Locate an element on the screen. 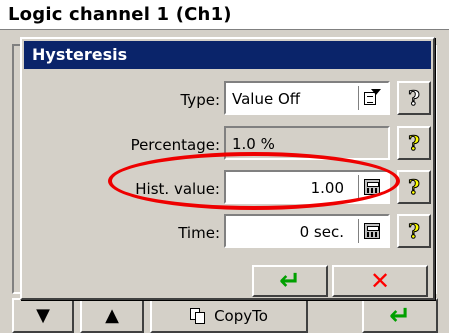 This screenshot has height=333, width=449. type-help-button: ? is located at coordinates (414, 98).